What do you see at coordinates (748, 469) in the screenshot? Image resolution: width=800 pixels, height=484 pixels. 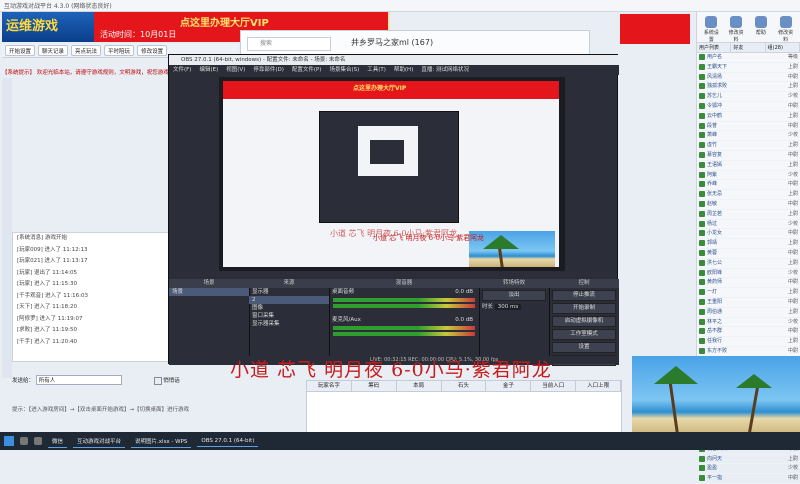 I see `user-row: 盈盈 少校` at bounding box center [748, 469].